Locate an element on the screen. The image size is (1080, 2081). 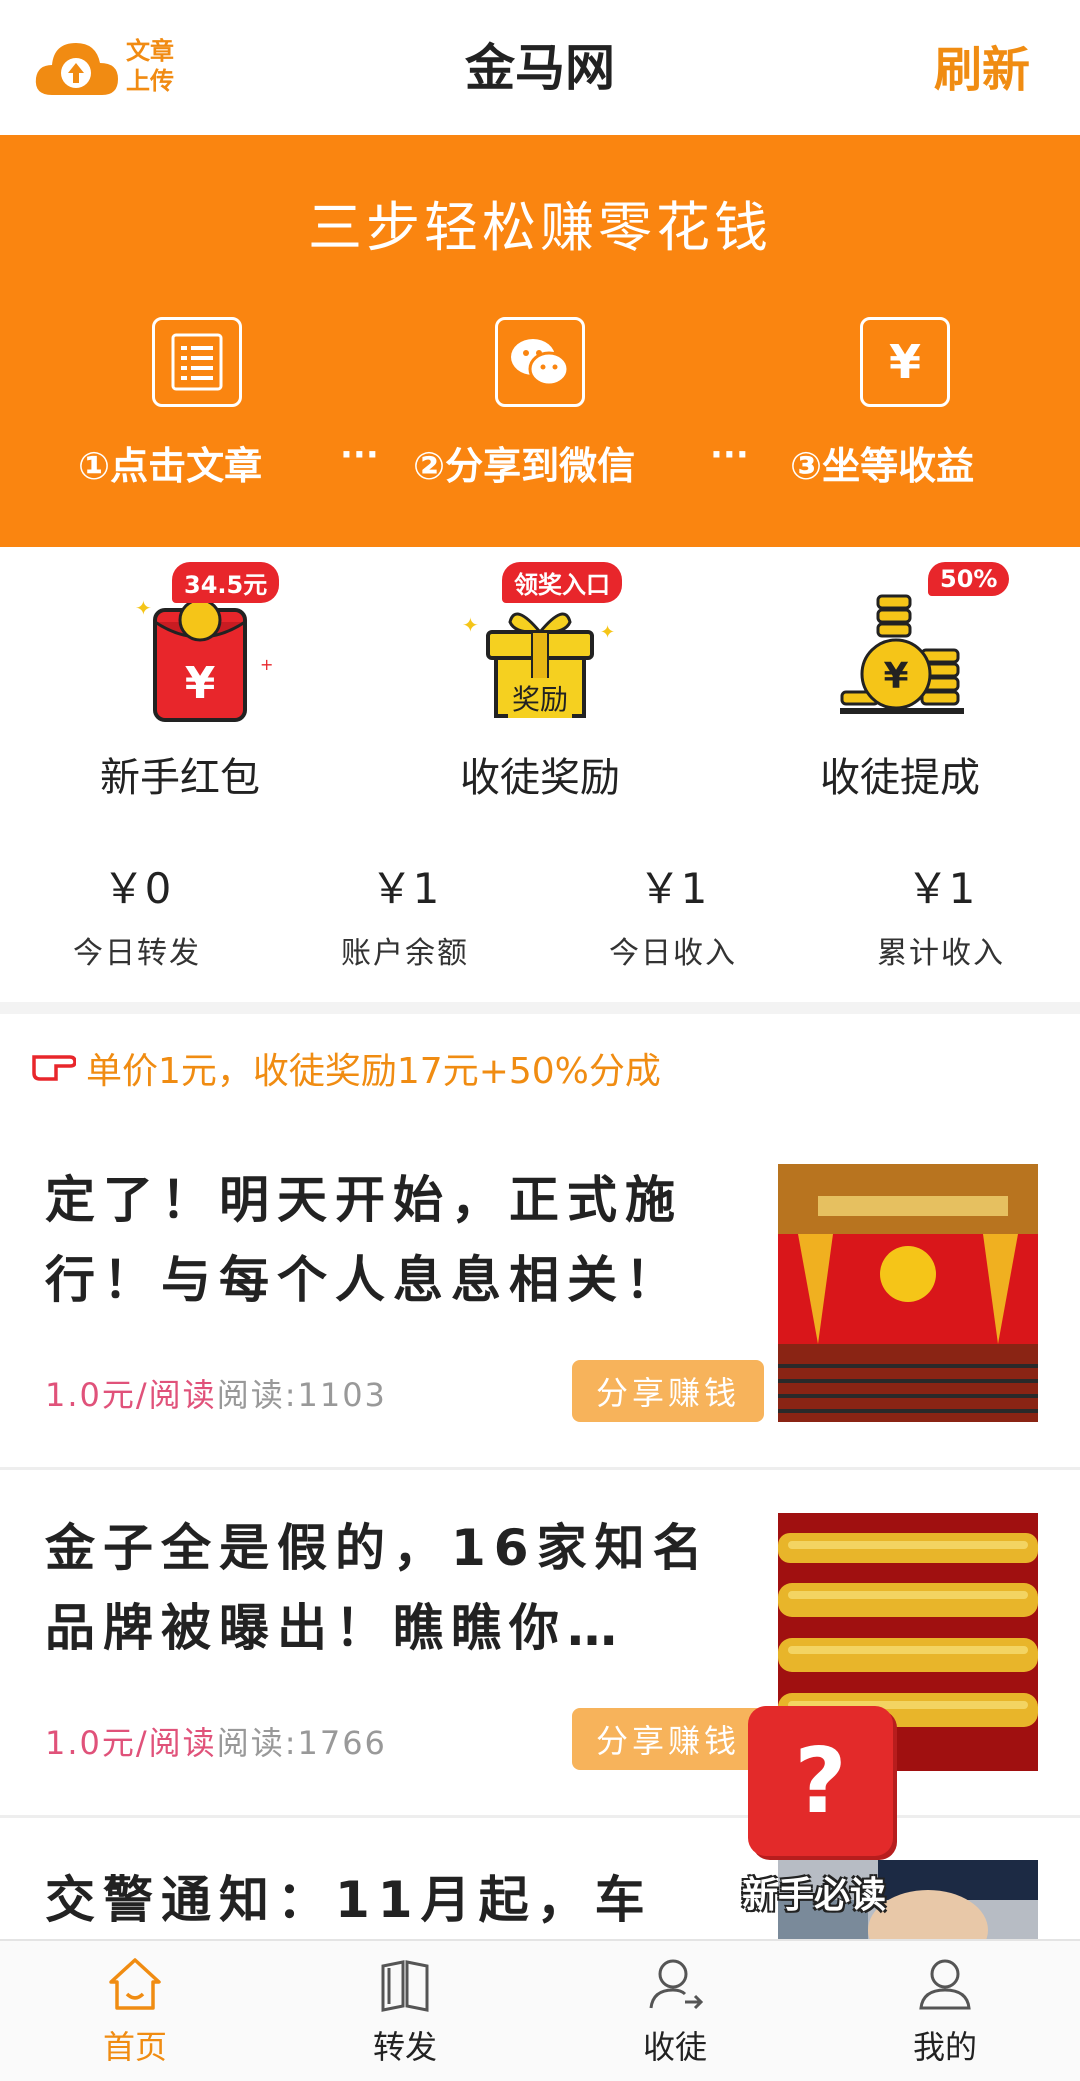
article-meta: 1.0元/阅读阅读:1766 is located at coordinates (216, 1741).